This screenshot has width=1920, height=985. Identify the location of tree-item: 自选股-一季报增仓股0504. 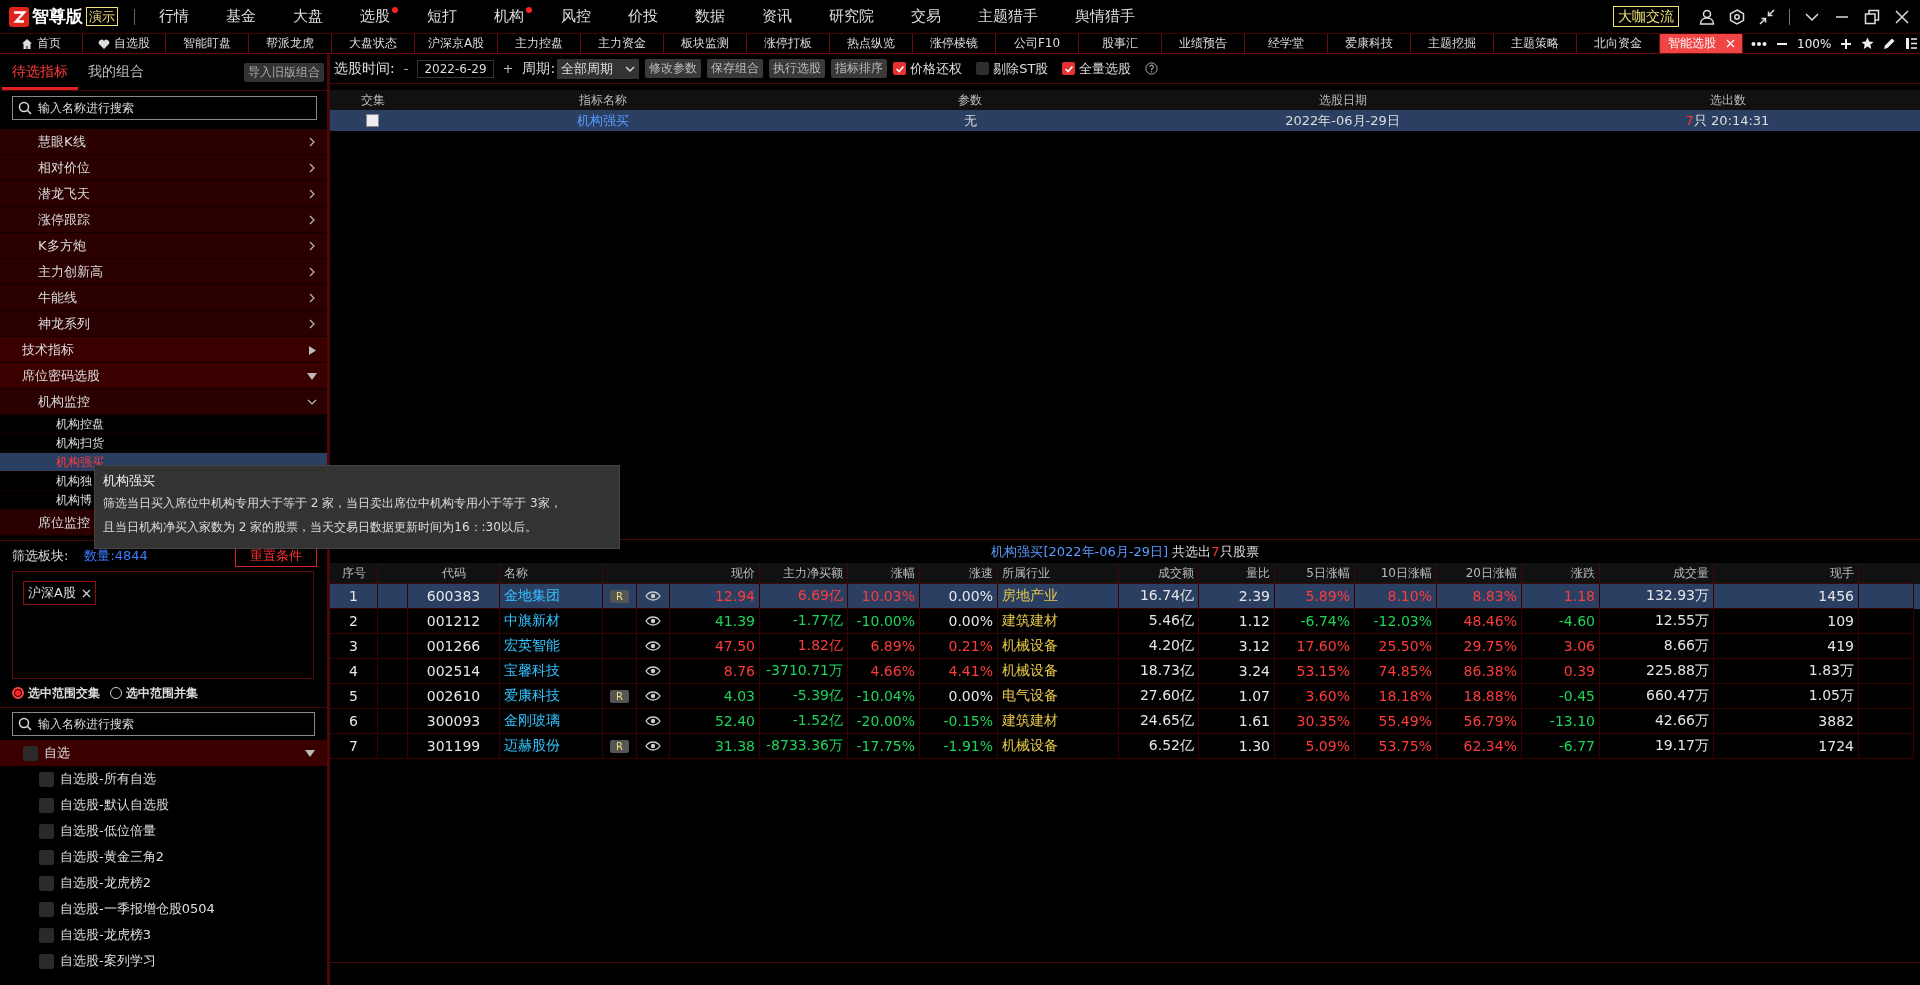
(163, 909).